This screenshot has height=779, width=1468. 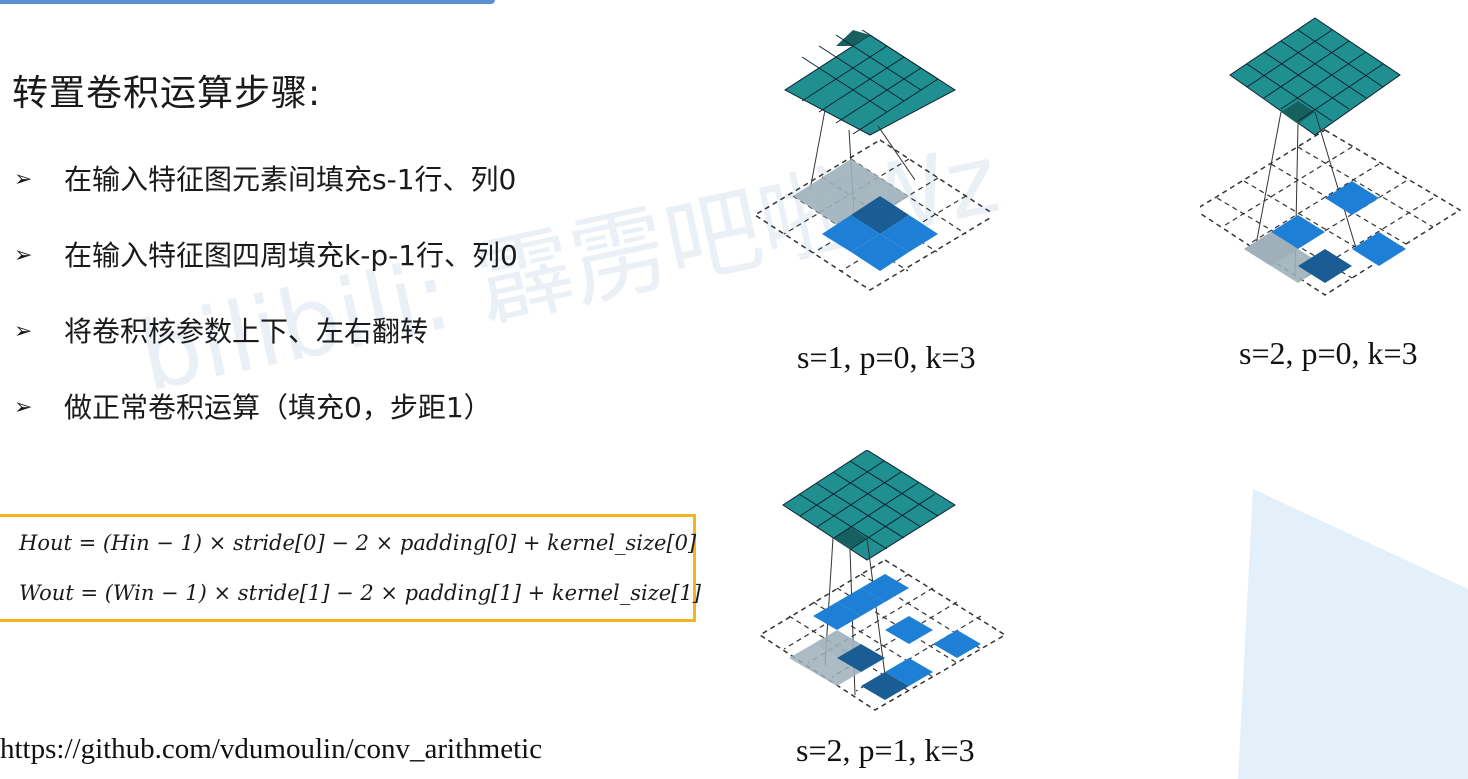 I want to click on caption-diagram-3: s=2, p=1, k=3, so click(x=885, y=750).